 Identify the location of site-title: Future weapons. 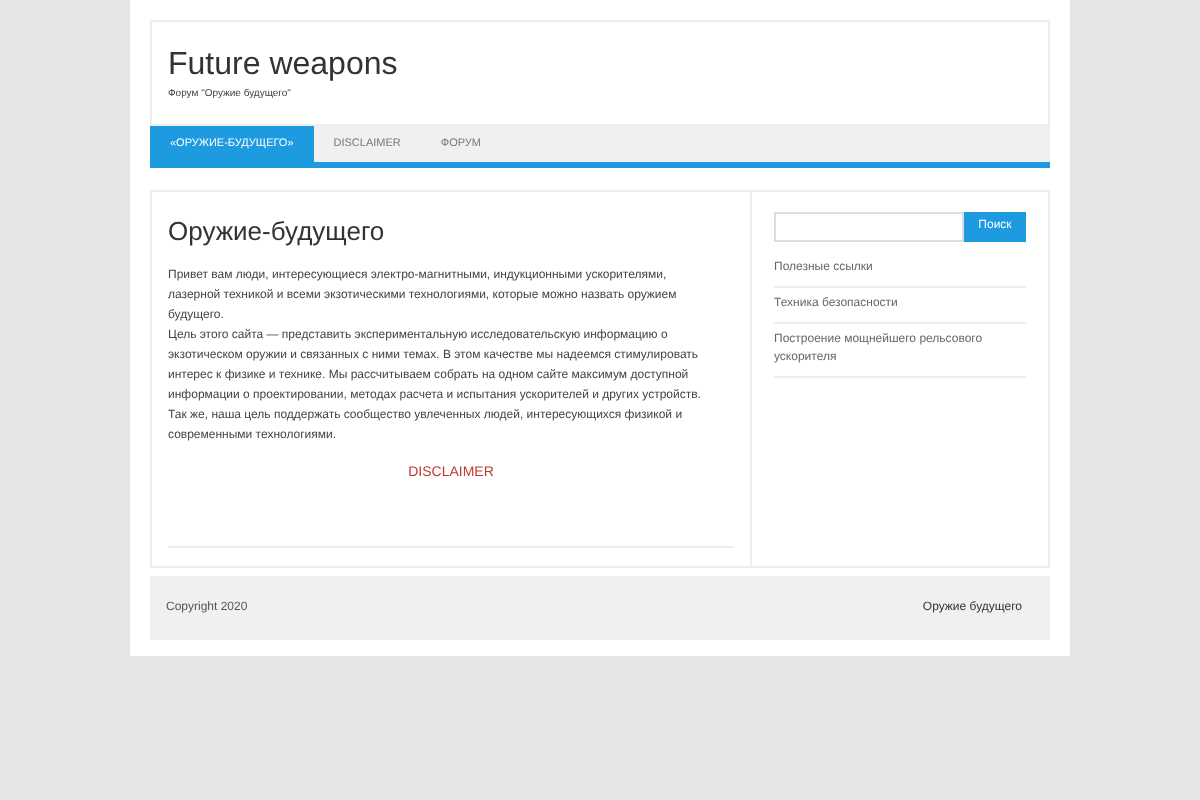
(600, 66).